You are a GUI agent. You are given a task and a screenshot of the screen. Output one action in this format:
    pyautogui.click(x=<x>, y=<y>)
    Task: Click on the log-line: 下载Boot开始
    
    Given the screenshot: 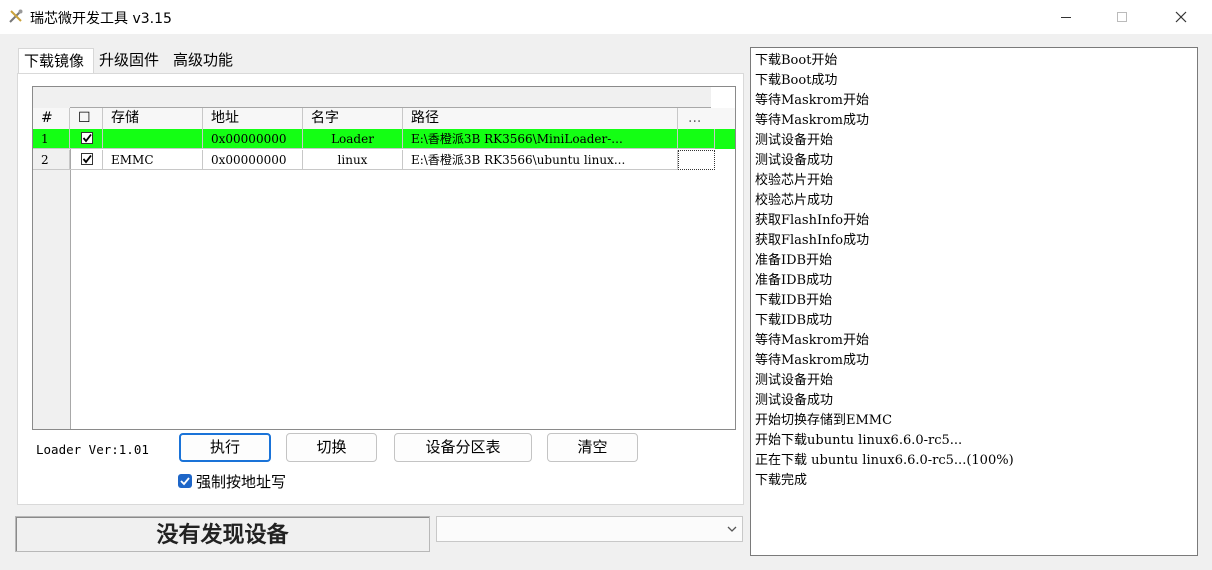 What is the action you would take?
    pyautogui.click(x=796, y=60)
    